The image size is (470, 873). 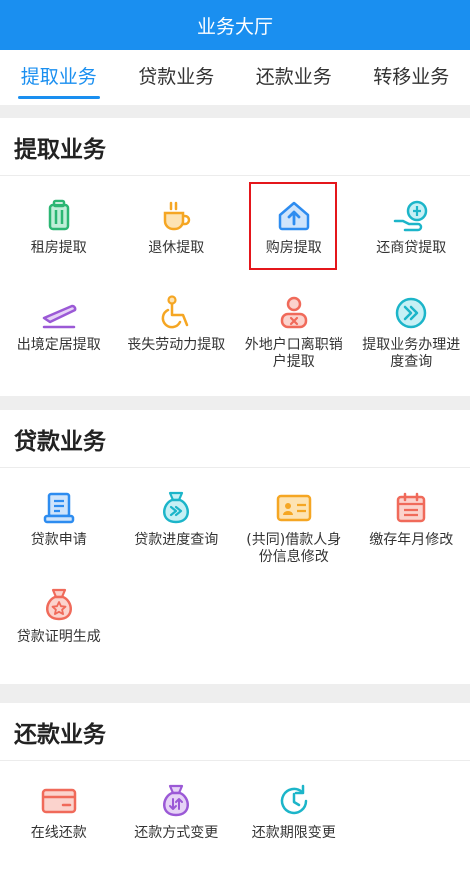 I want to click on section-title: 提取业务, so click(x=235, y=147).